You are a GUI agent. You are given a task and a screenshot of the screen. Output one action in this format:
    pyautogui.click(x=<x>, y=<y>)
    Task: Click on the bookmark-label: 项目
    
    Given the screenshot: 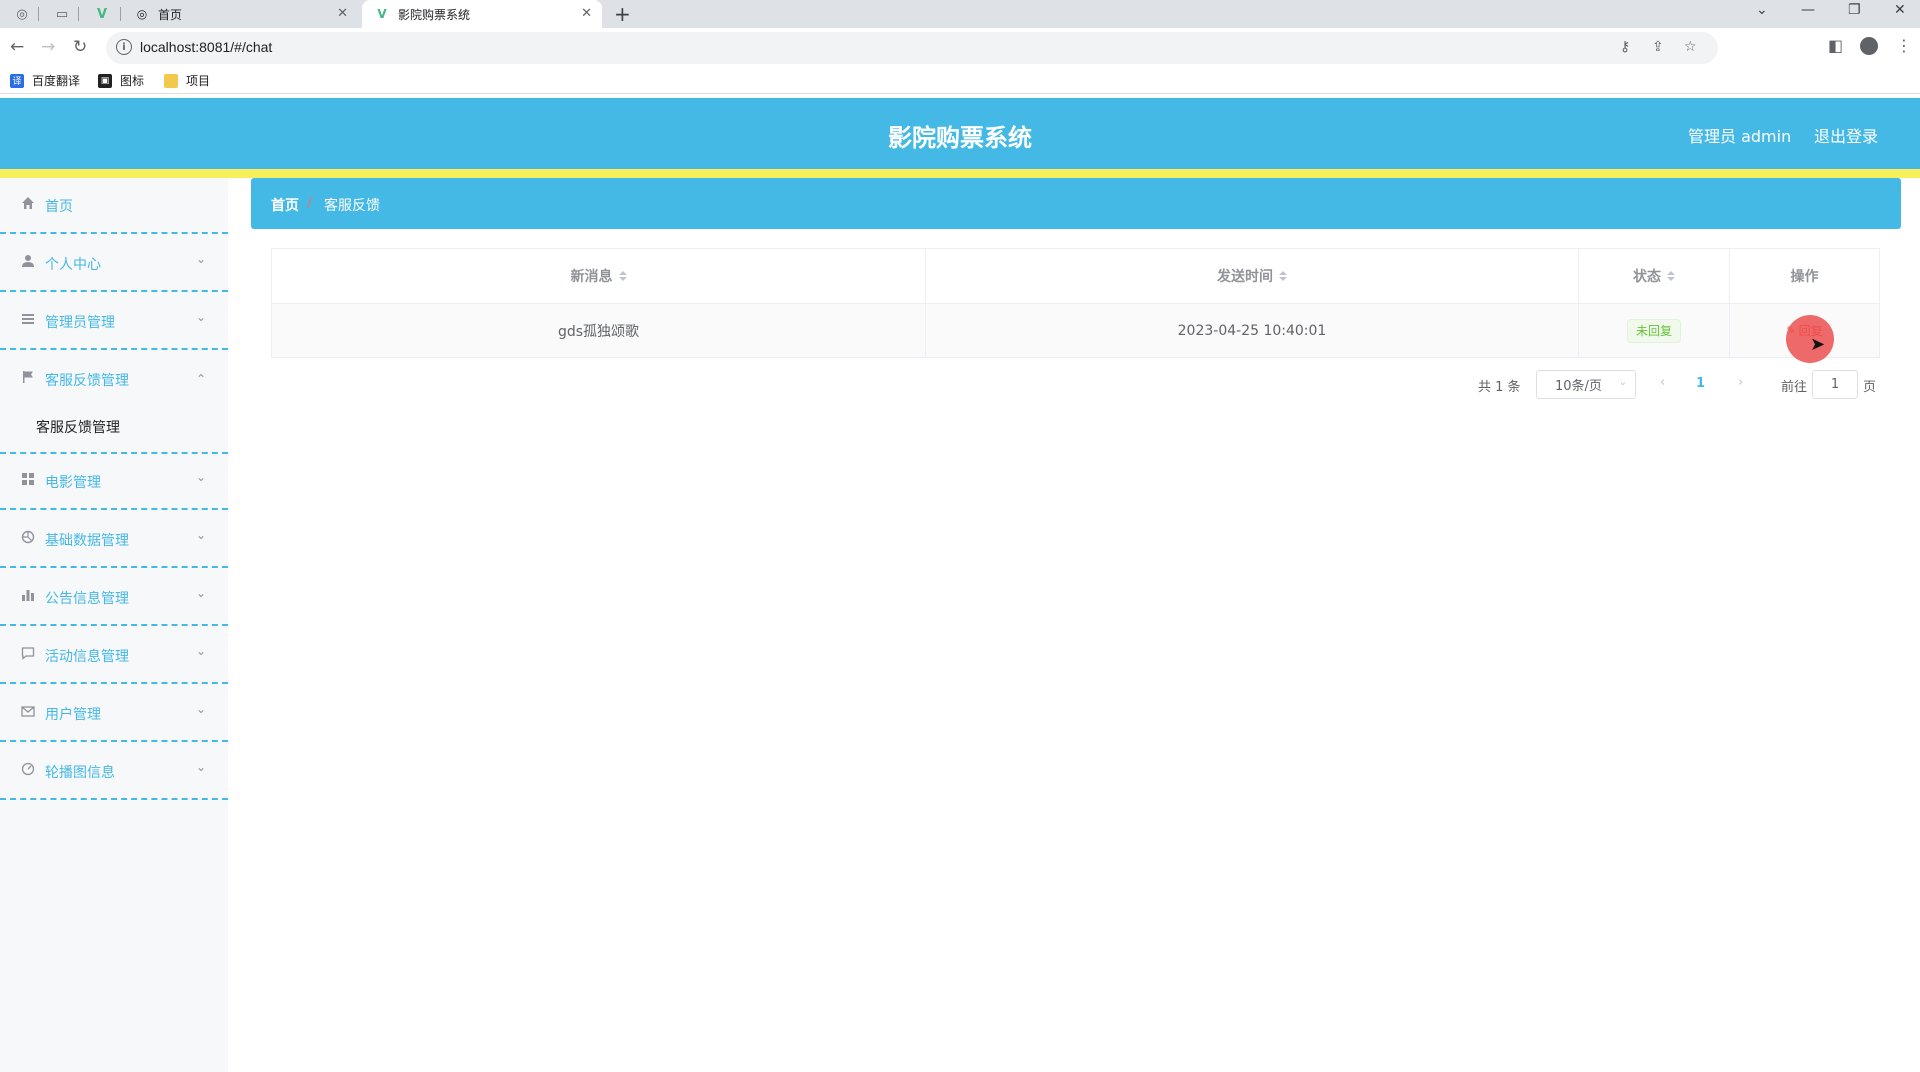 What is the action you would take?
    pyautogui.click(x=198, y=81)
    